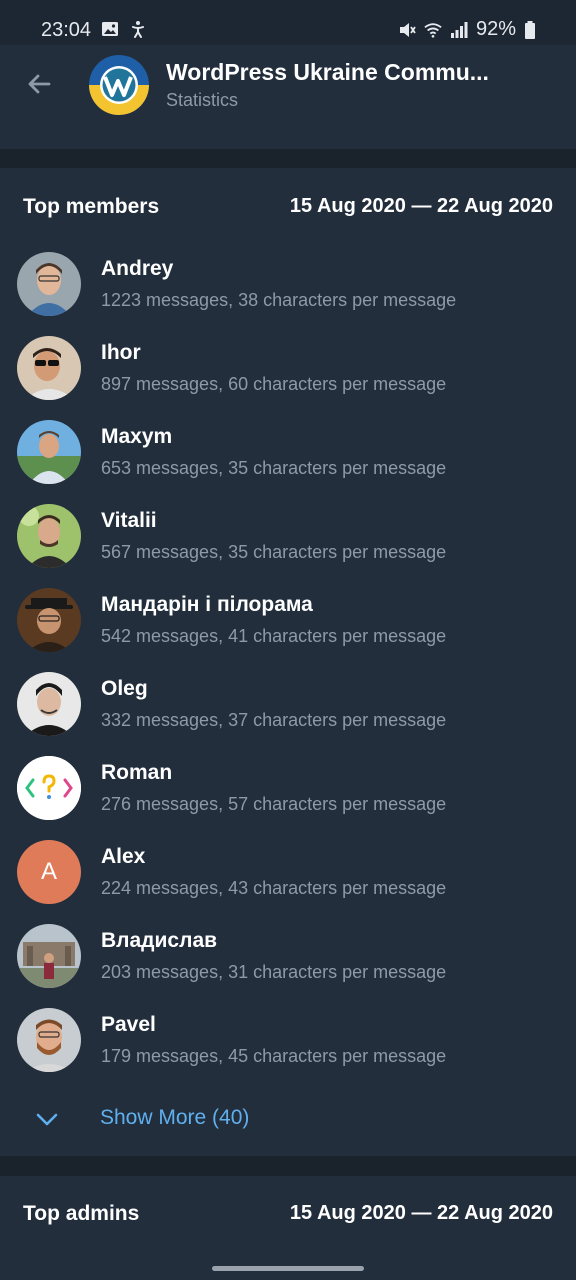 Image resolution: width=576 pixels, height=1280 pixels. I want to click on gallery-icon, so click(110, 29).